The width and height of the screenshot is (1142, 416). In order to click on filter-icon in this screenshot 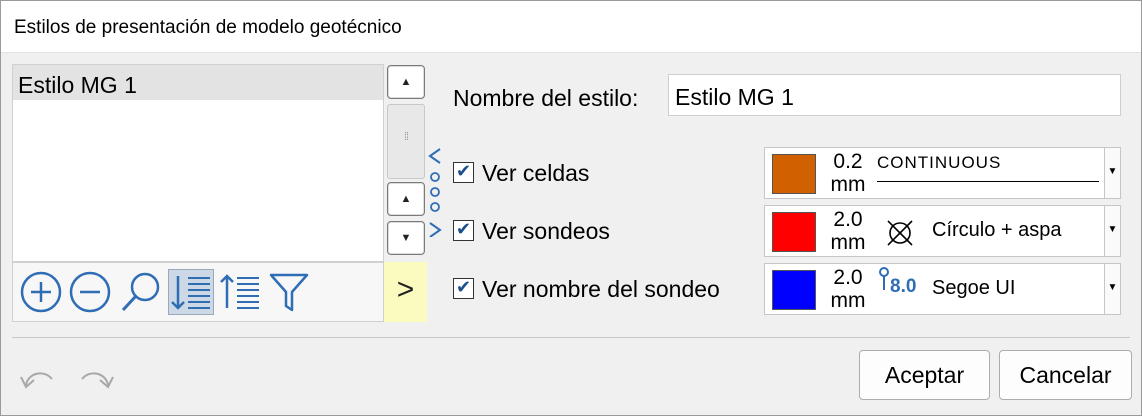, I will do `click(289, 292)`.